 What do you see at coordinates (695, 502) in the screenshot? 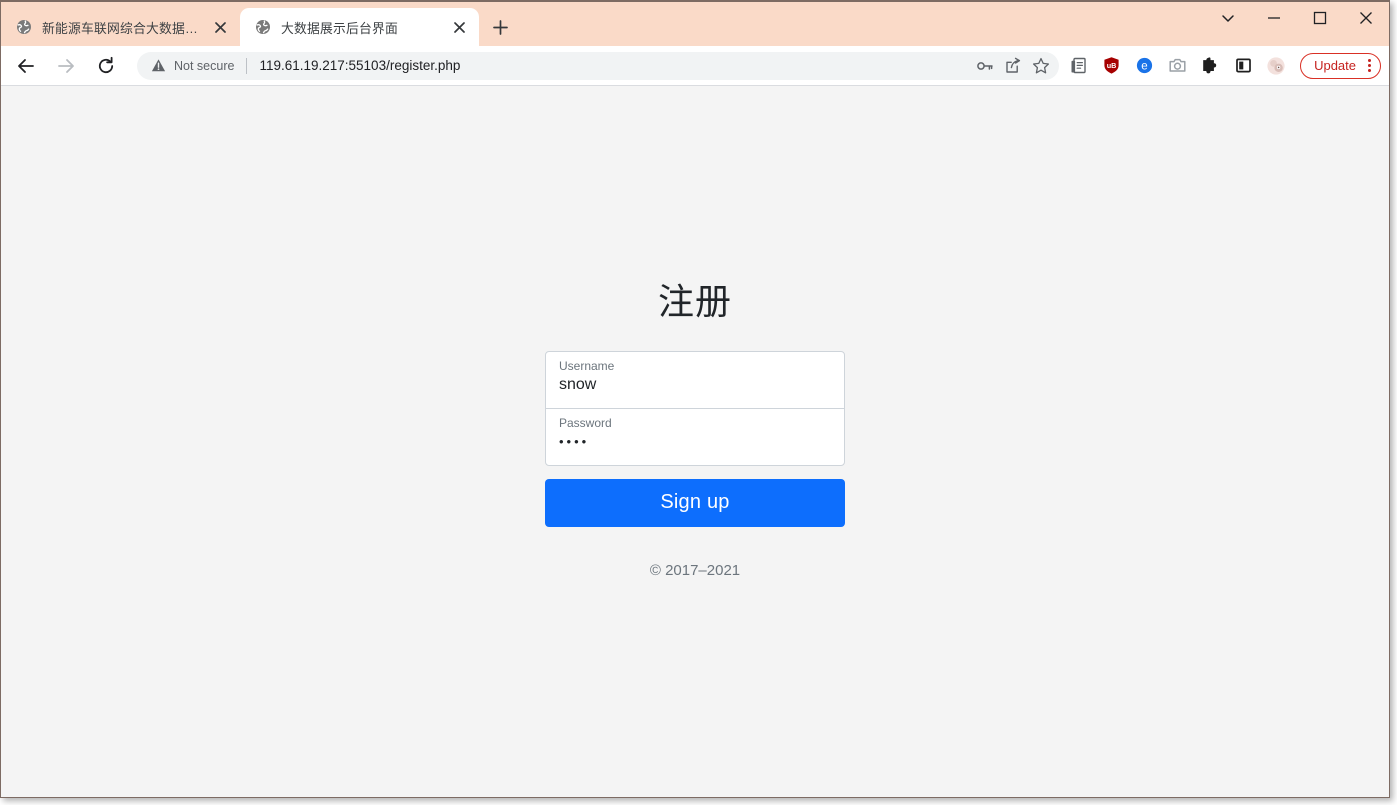
I see `signup-button: Sign up` at bounding box center [695, 502].